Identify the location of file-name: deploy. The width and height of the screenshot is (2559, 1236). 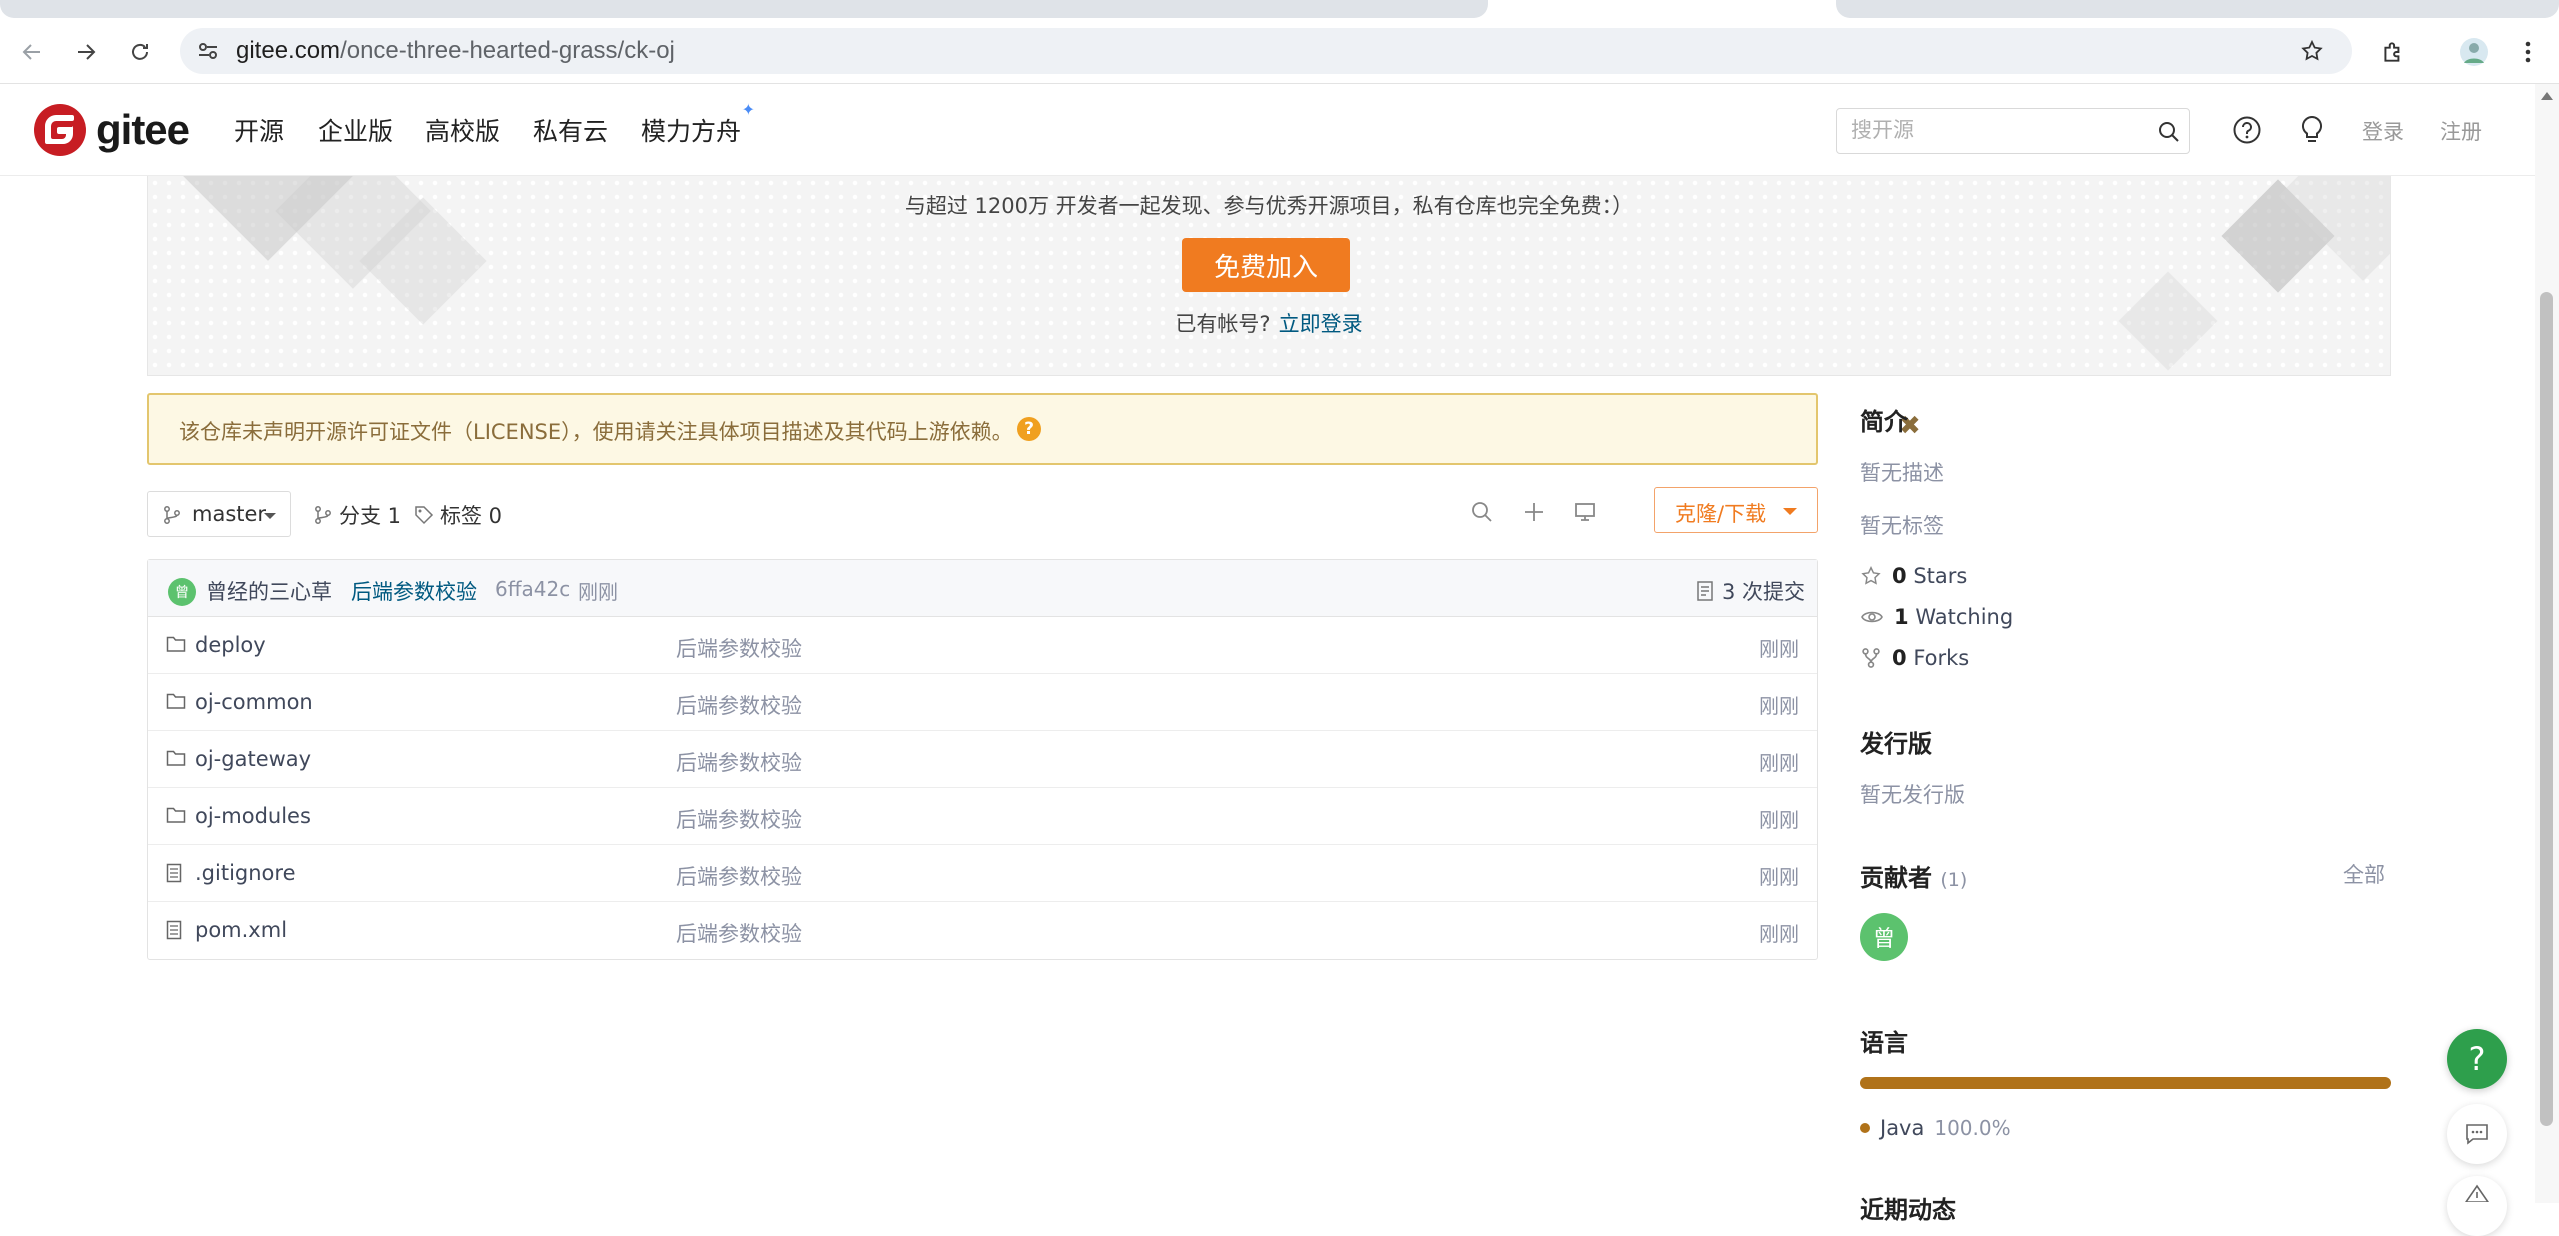
(230, 645).